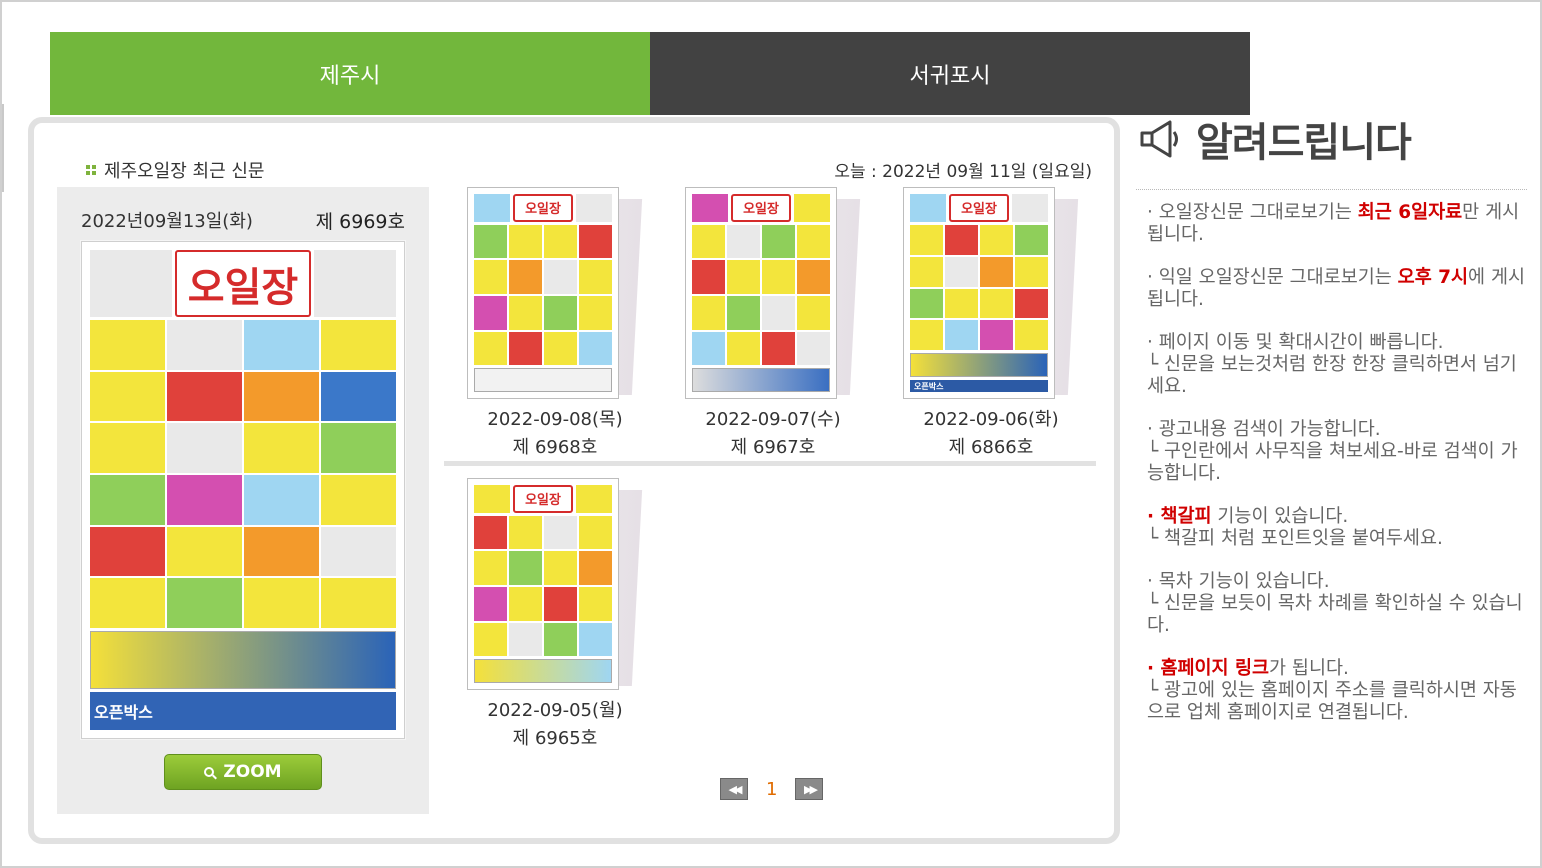  What do you see at coordinates (770, 463) in the screenshot?
I see `row-divider` at bounding box center [770, 463].